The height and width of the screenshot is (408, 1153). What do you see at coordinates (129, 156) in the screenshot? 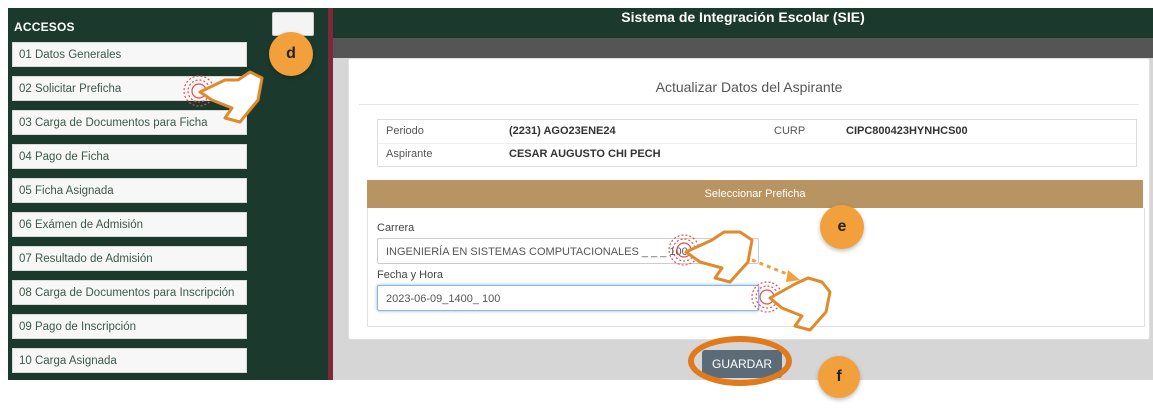
I see `sidebar-item-pago-ficha: 04 Pago de Ficha` at bounding box center [129, 156].